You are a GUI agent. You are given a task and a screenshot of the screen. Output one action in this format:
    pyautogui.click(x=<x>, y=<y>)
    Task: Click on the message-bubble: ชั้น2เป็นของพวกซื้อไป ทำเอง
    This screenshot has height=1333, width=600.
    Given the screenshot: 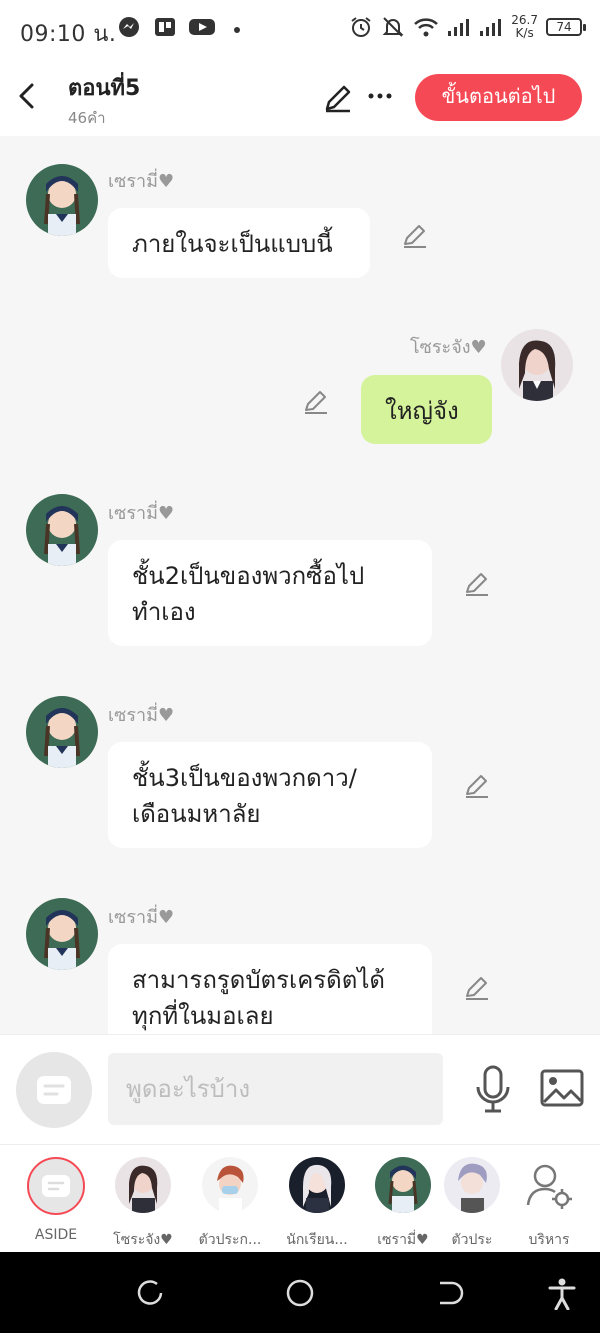 What is the action you would take?
    pyautogui.click(x=270, y=593)
    